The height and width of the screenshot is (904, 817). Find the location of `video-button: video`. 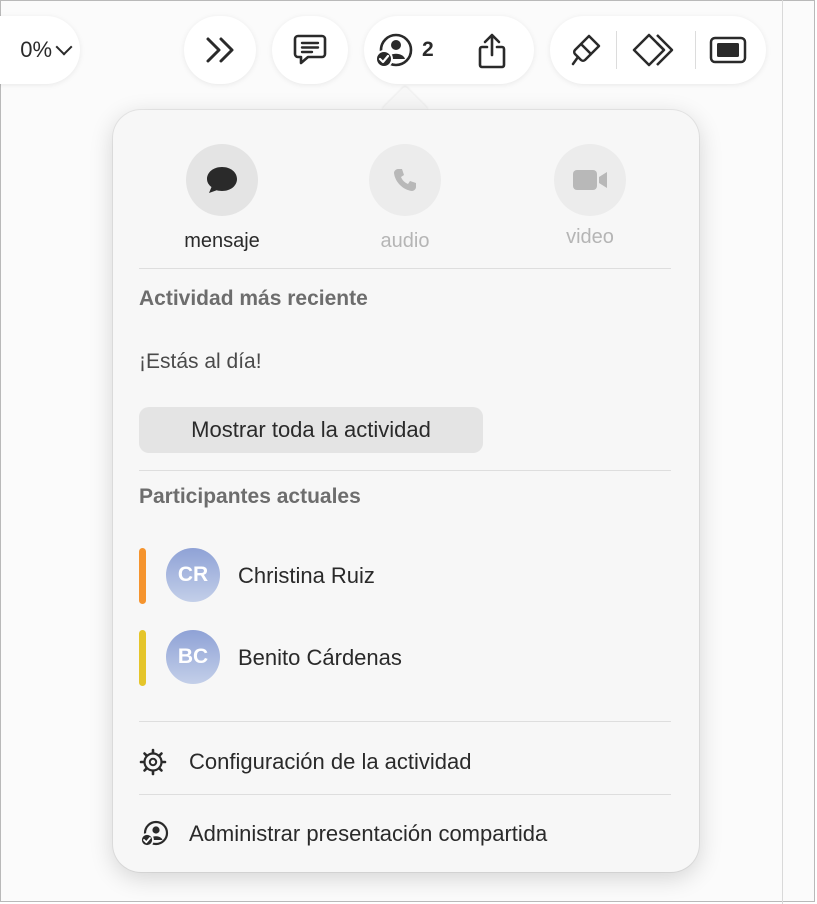

video-button: video is located at coordinates (590, 196).